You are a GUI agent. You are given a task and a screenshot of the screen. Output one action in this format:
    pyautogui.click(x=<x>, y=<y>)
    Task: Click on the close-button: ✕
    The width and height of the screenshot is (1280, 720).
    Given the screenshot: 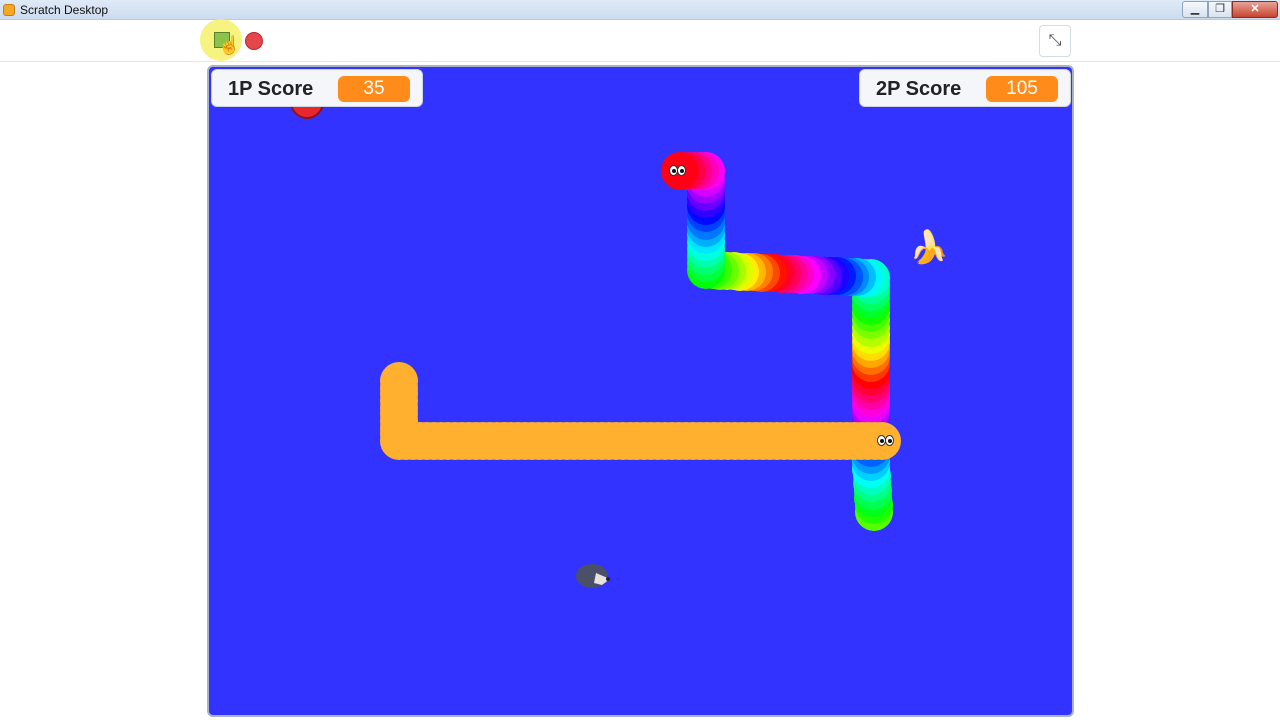 What is the action you would take?
    pyautogui.click(x=1255, y=9)
    